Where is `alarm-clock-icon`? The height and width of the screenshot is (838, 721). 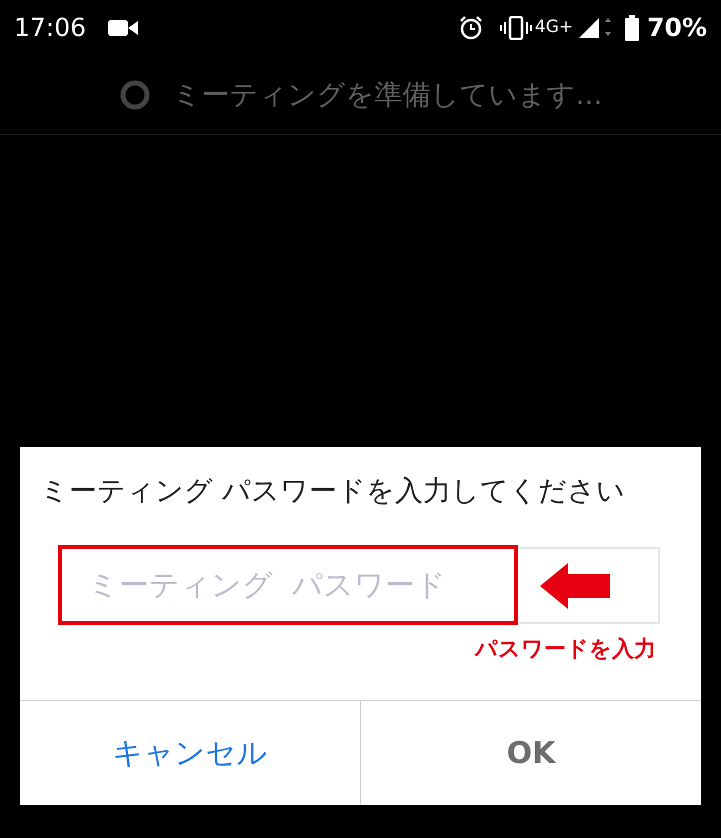
alarm-clock-icon is located at coordinates (471, 27).